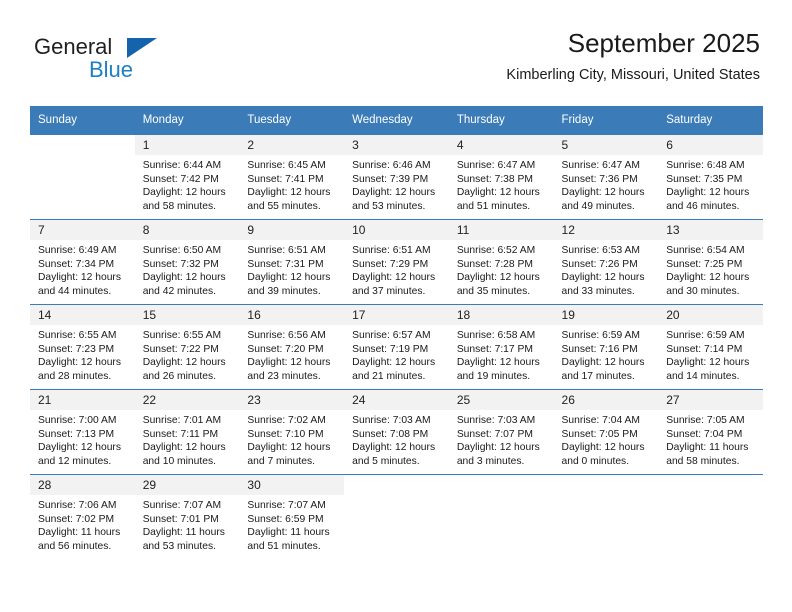 This screenshot has height=612, width=792. I want to click on day-number: 28, so click(82, 485).